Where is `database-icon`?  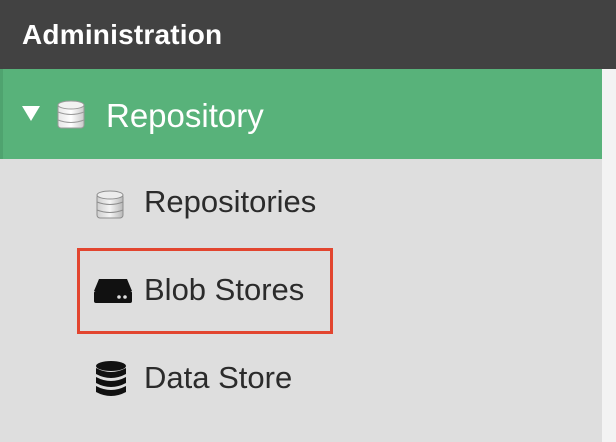 database-icon is located at coordinates (111, 378).